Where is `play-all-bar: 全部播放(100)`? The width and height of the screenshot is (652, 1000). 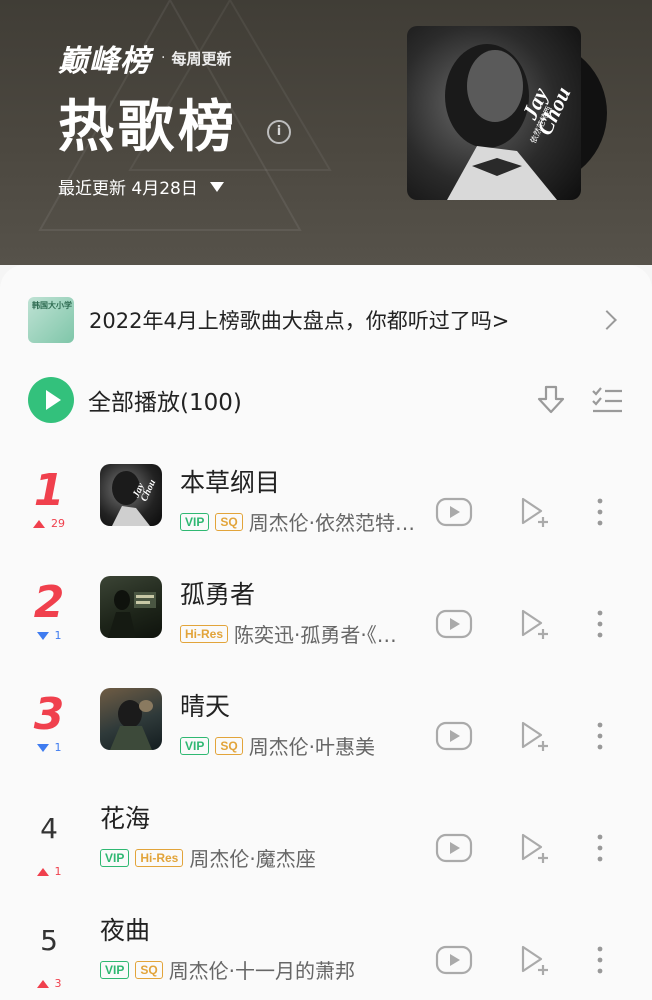 play-all-bar: 全部播放(100) is located at coordinates (326, 400).